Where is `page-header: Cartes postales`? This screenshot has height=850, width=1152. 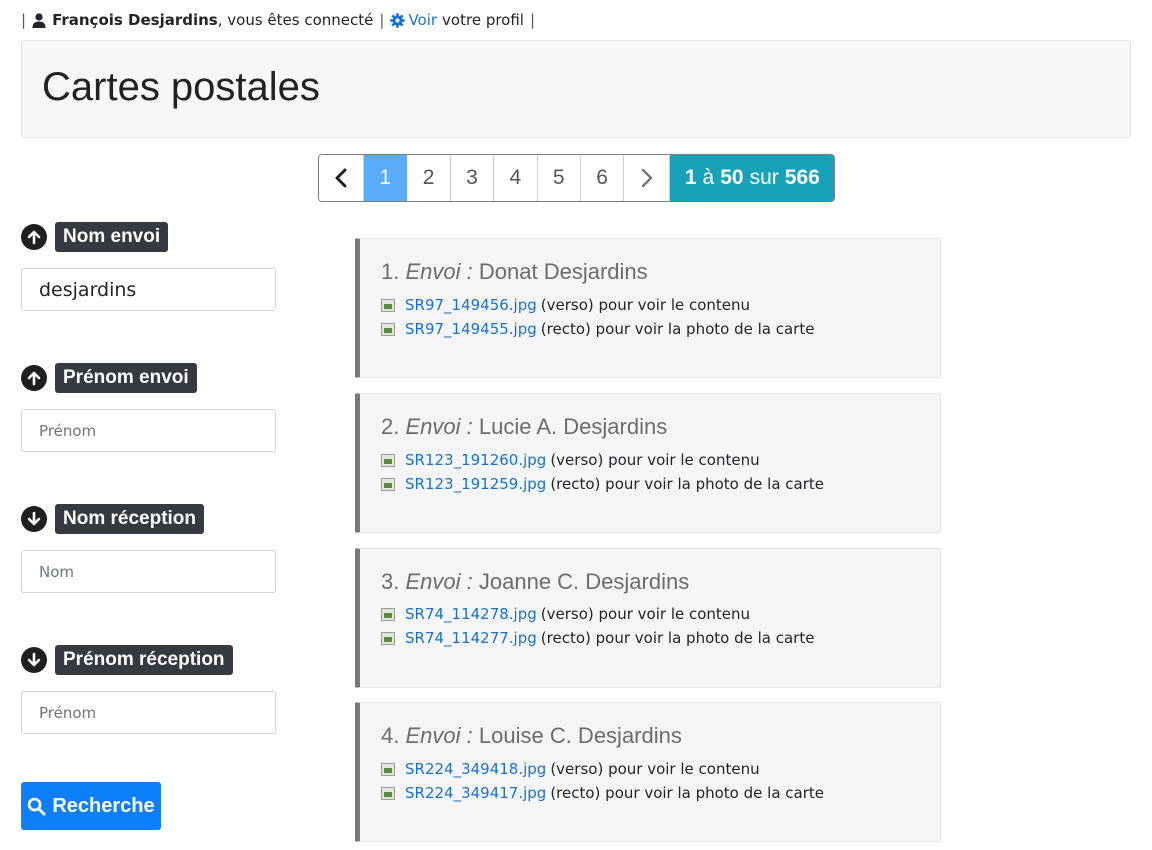 page-header: Cartes postales is located at coordinates (576, 89).